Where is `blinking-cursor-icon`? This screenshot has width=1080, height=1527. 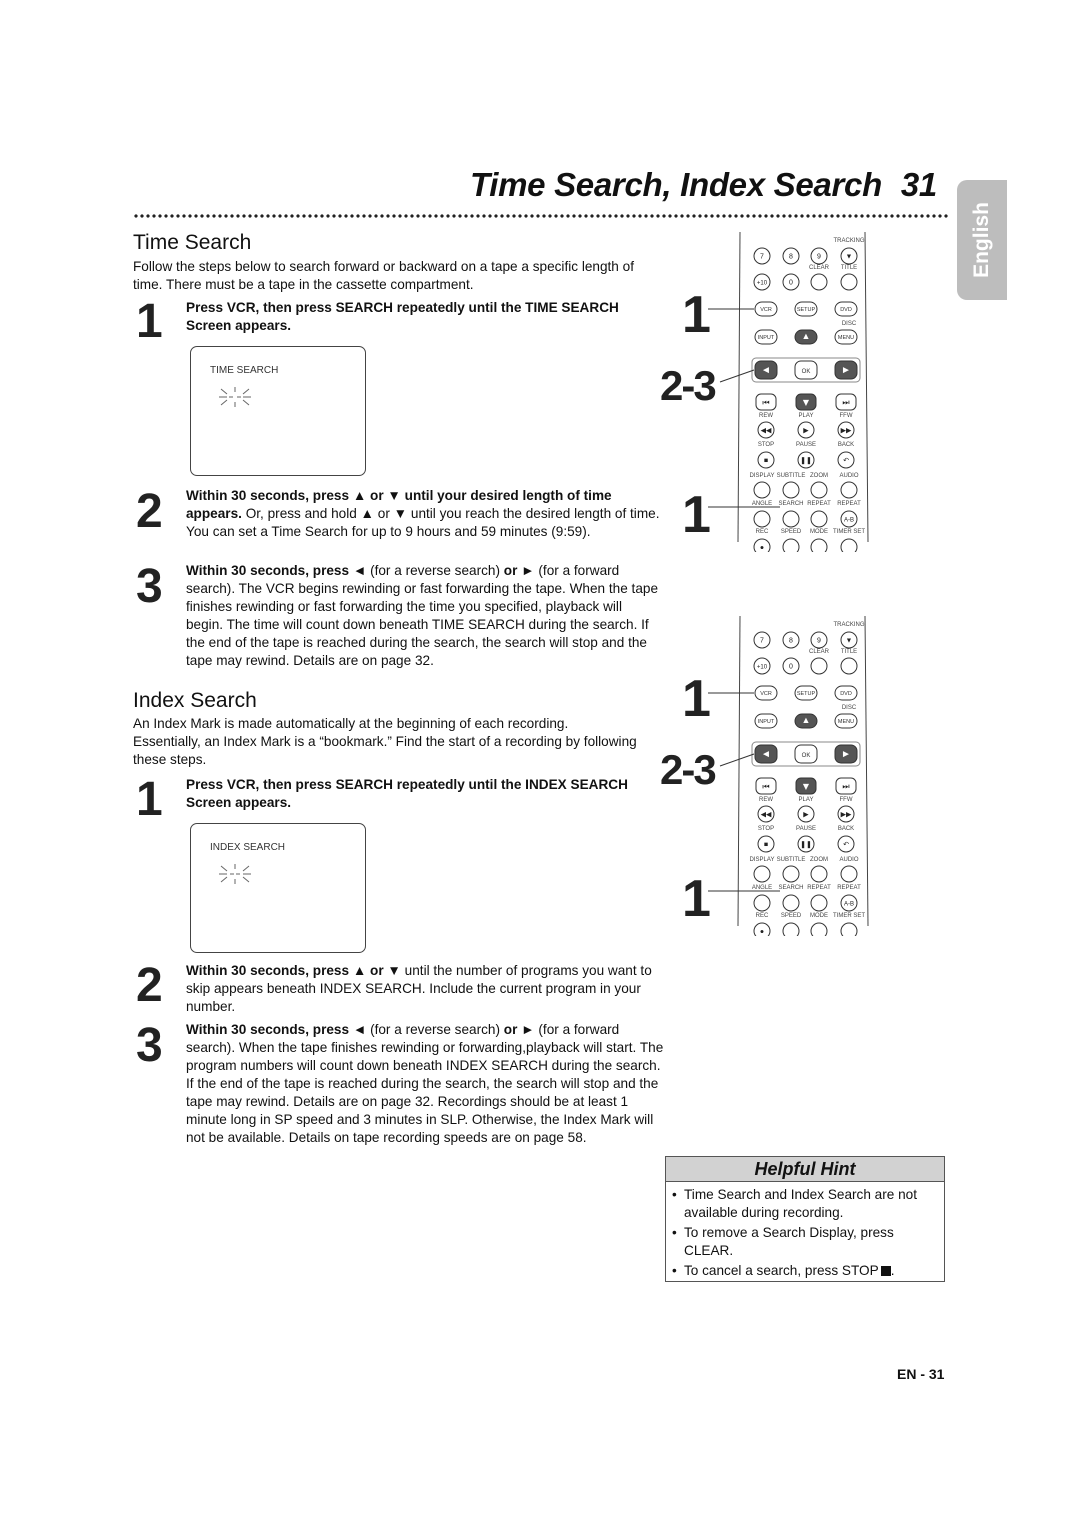
blinking-cursor-icon is located at coordinates (235, 397).